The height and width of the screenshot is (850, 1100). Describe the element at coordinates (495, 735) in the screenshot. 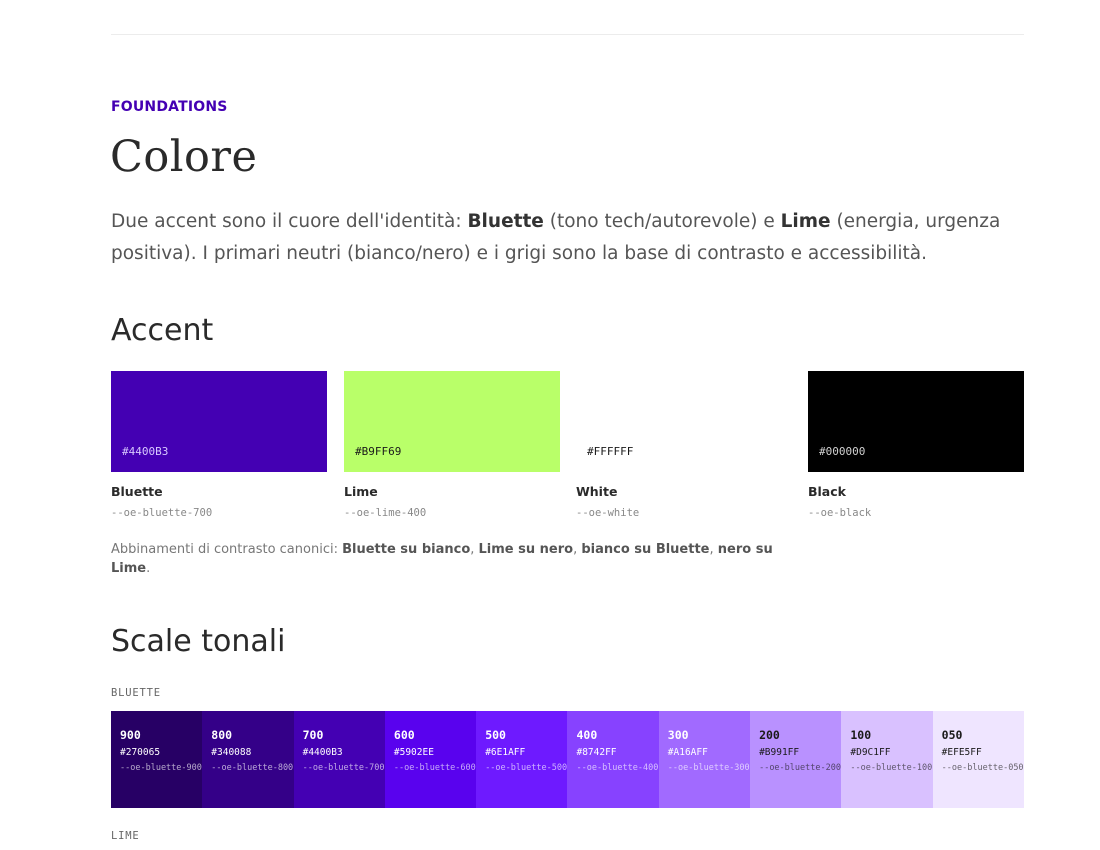

I see `scale-level: 500` at that location.